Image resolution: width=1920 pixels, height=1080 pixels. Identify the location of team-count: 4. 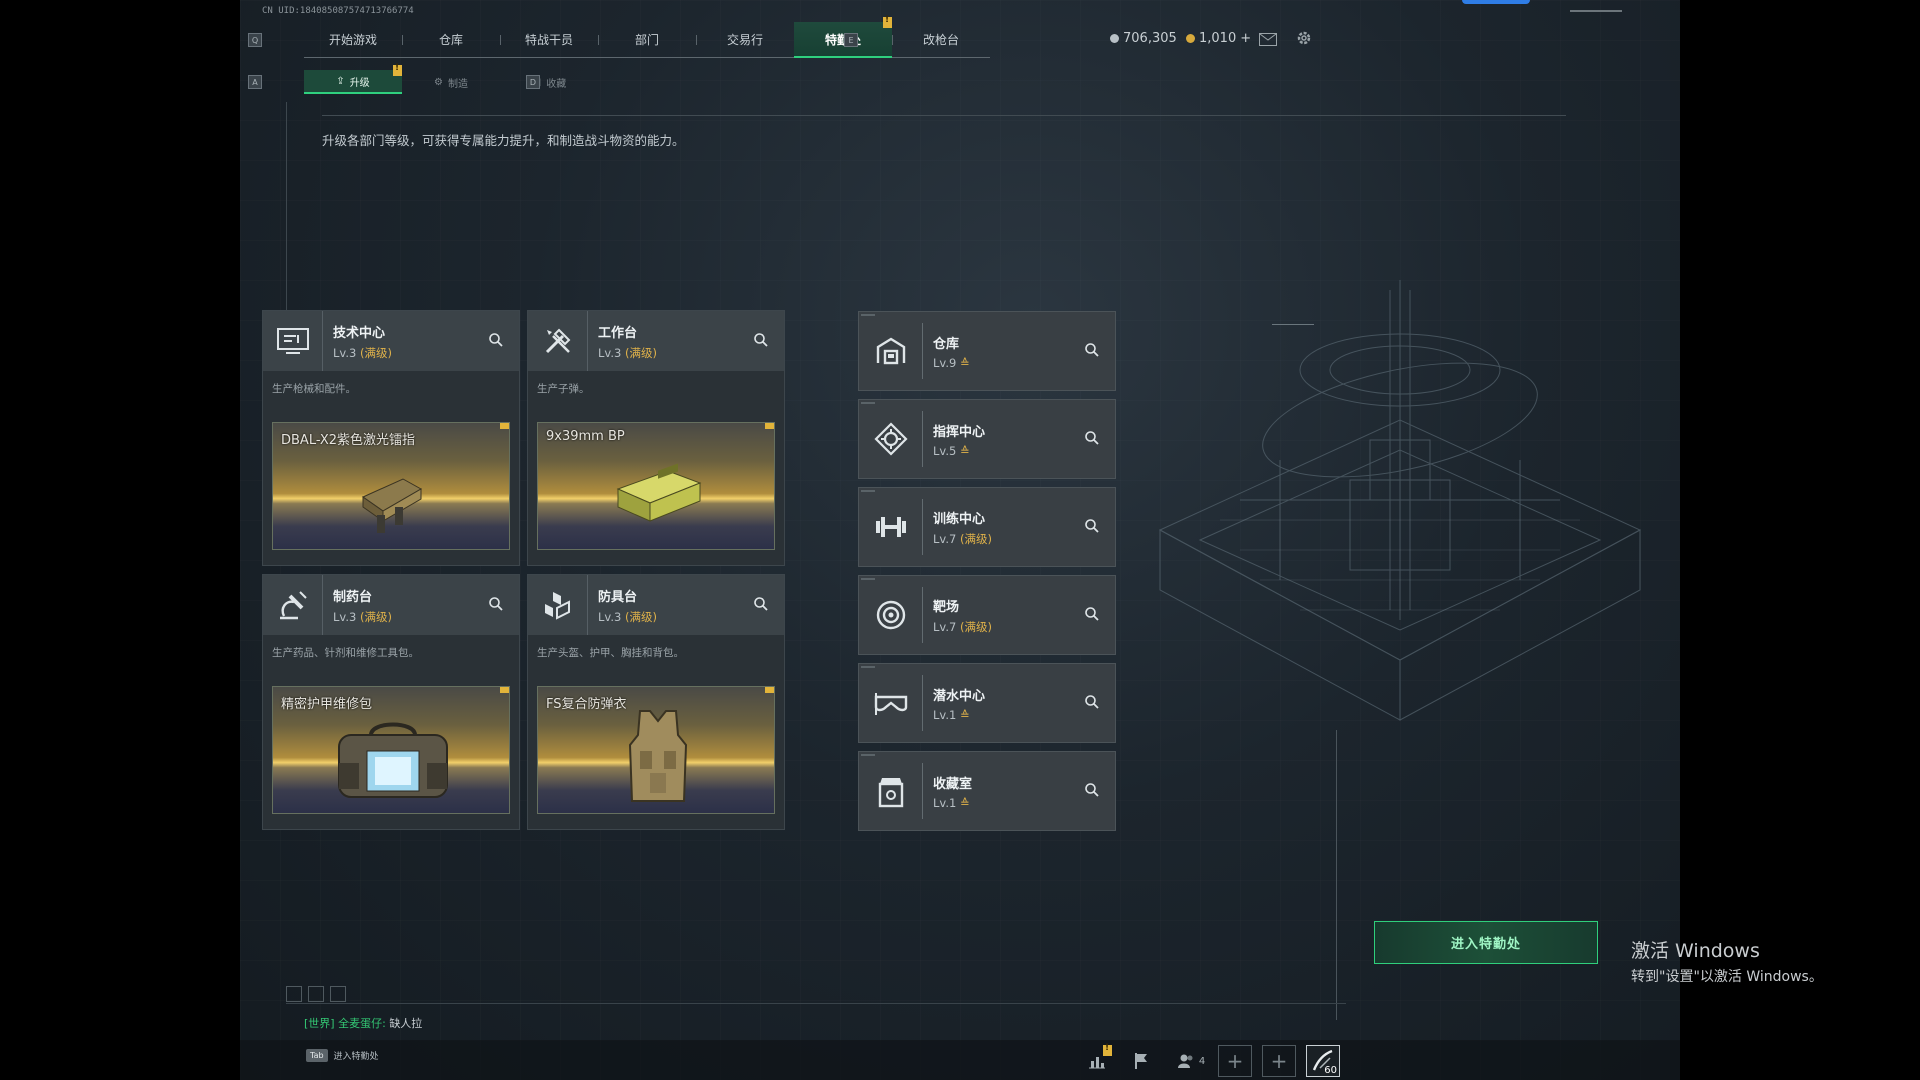
(1202, 1061).